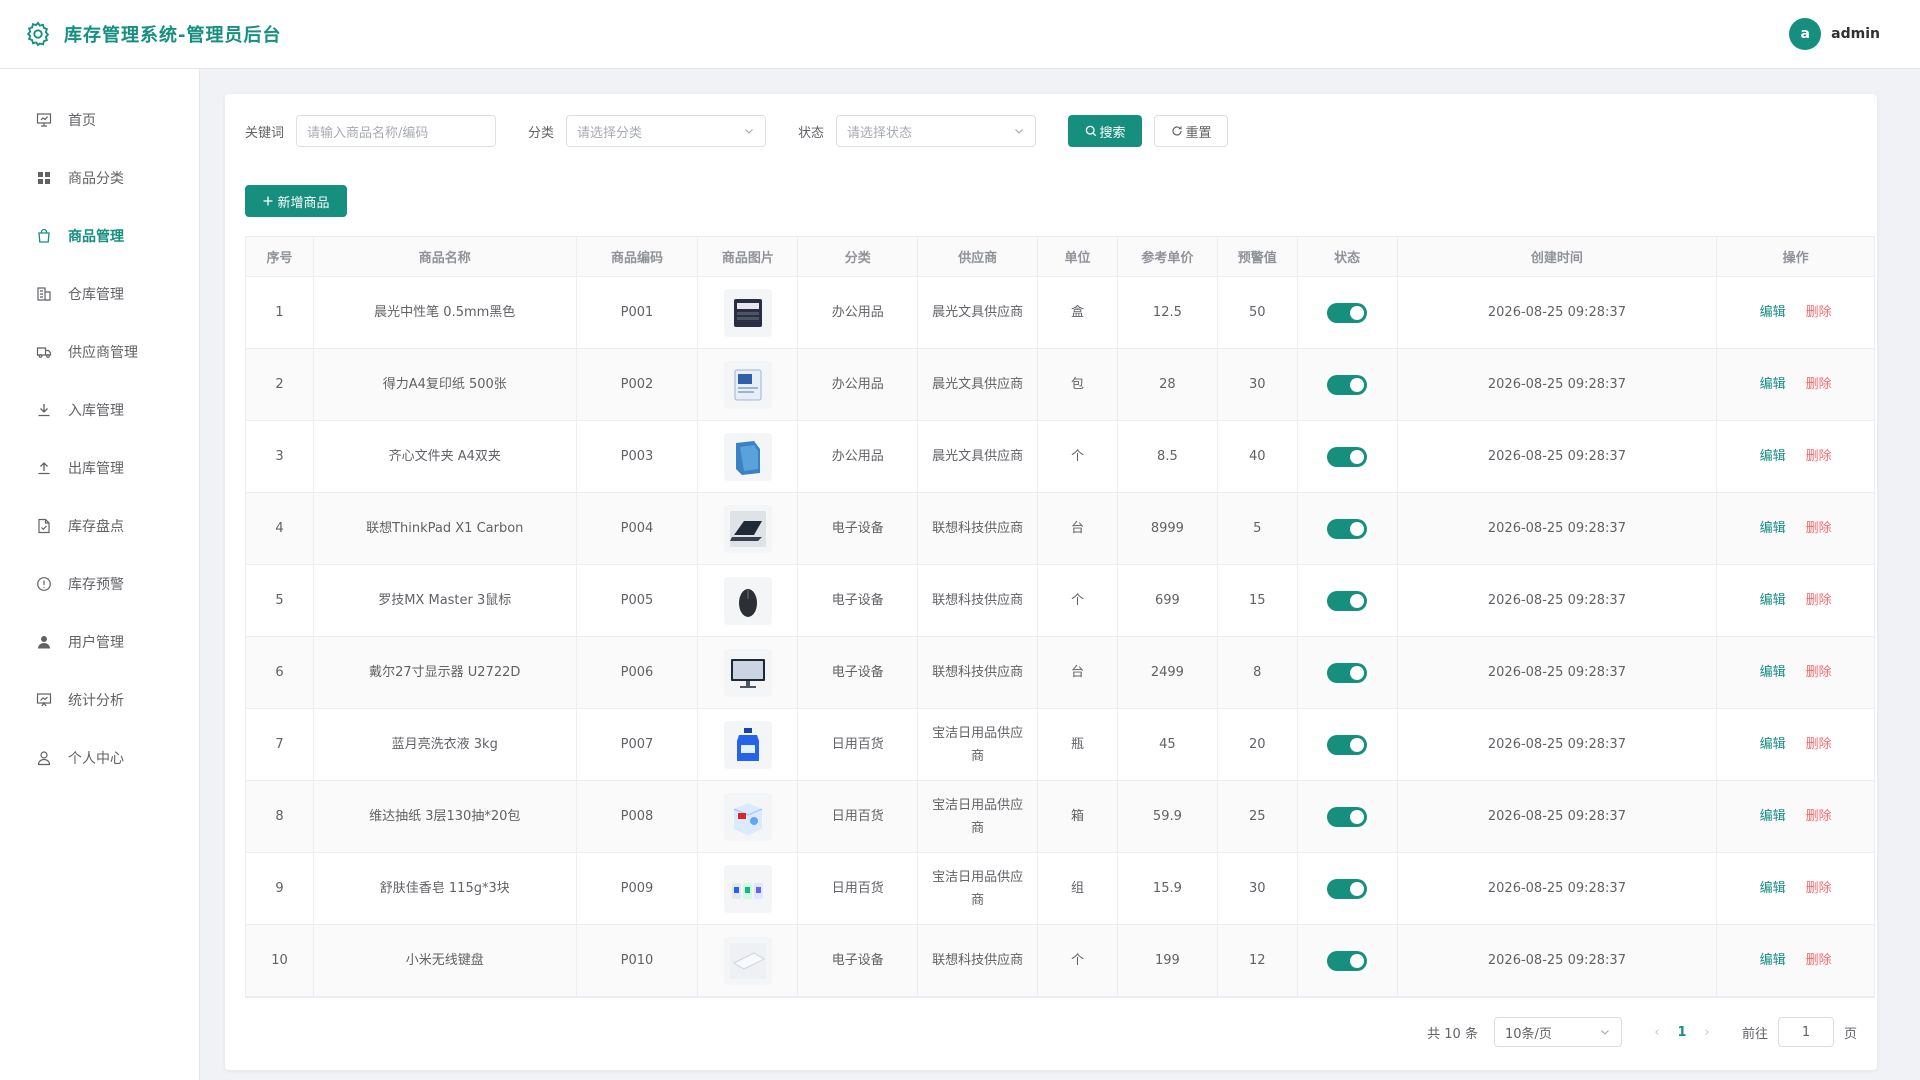 The image size is (1920, 1080). I want to click on sidebar-item-users: 用户管理, so click(99, 642).